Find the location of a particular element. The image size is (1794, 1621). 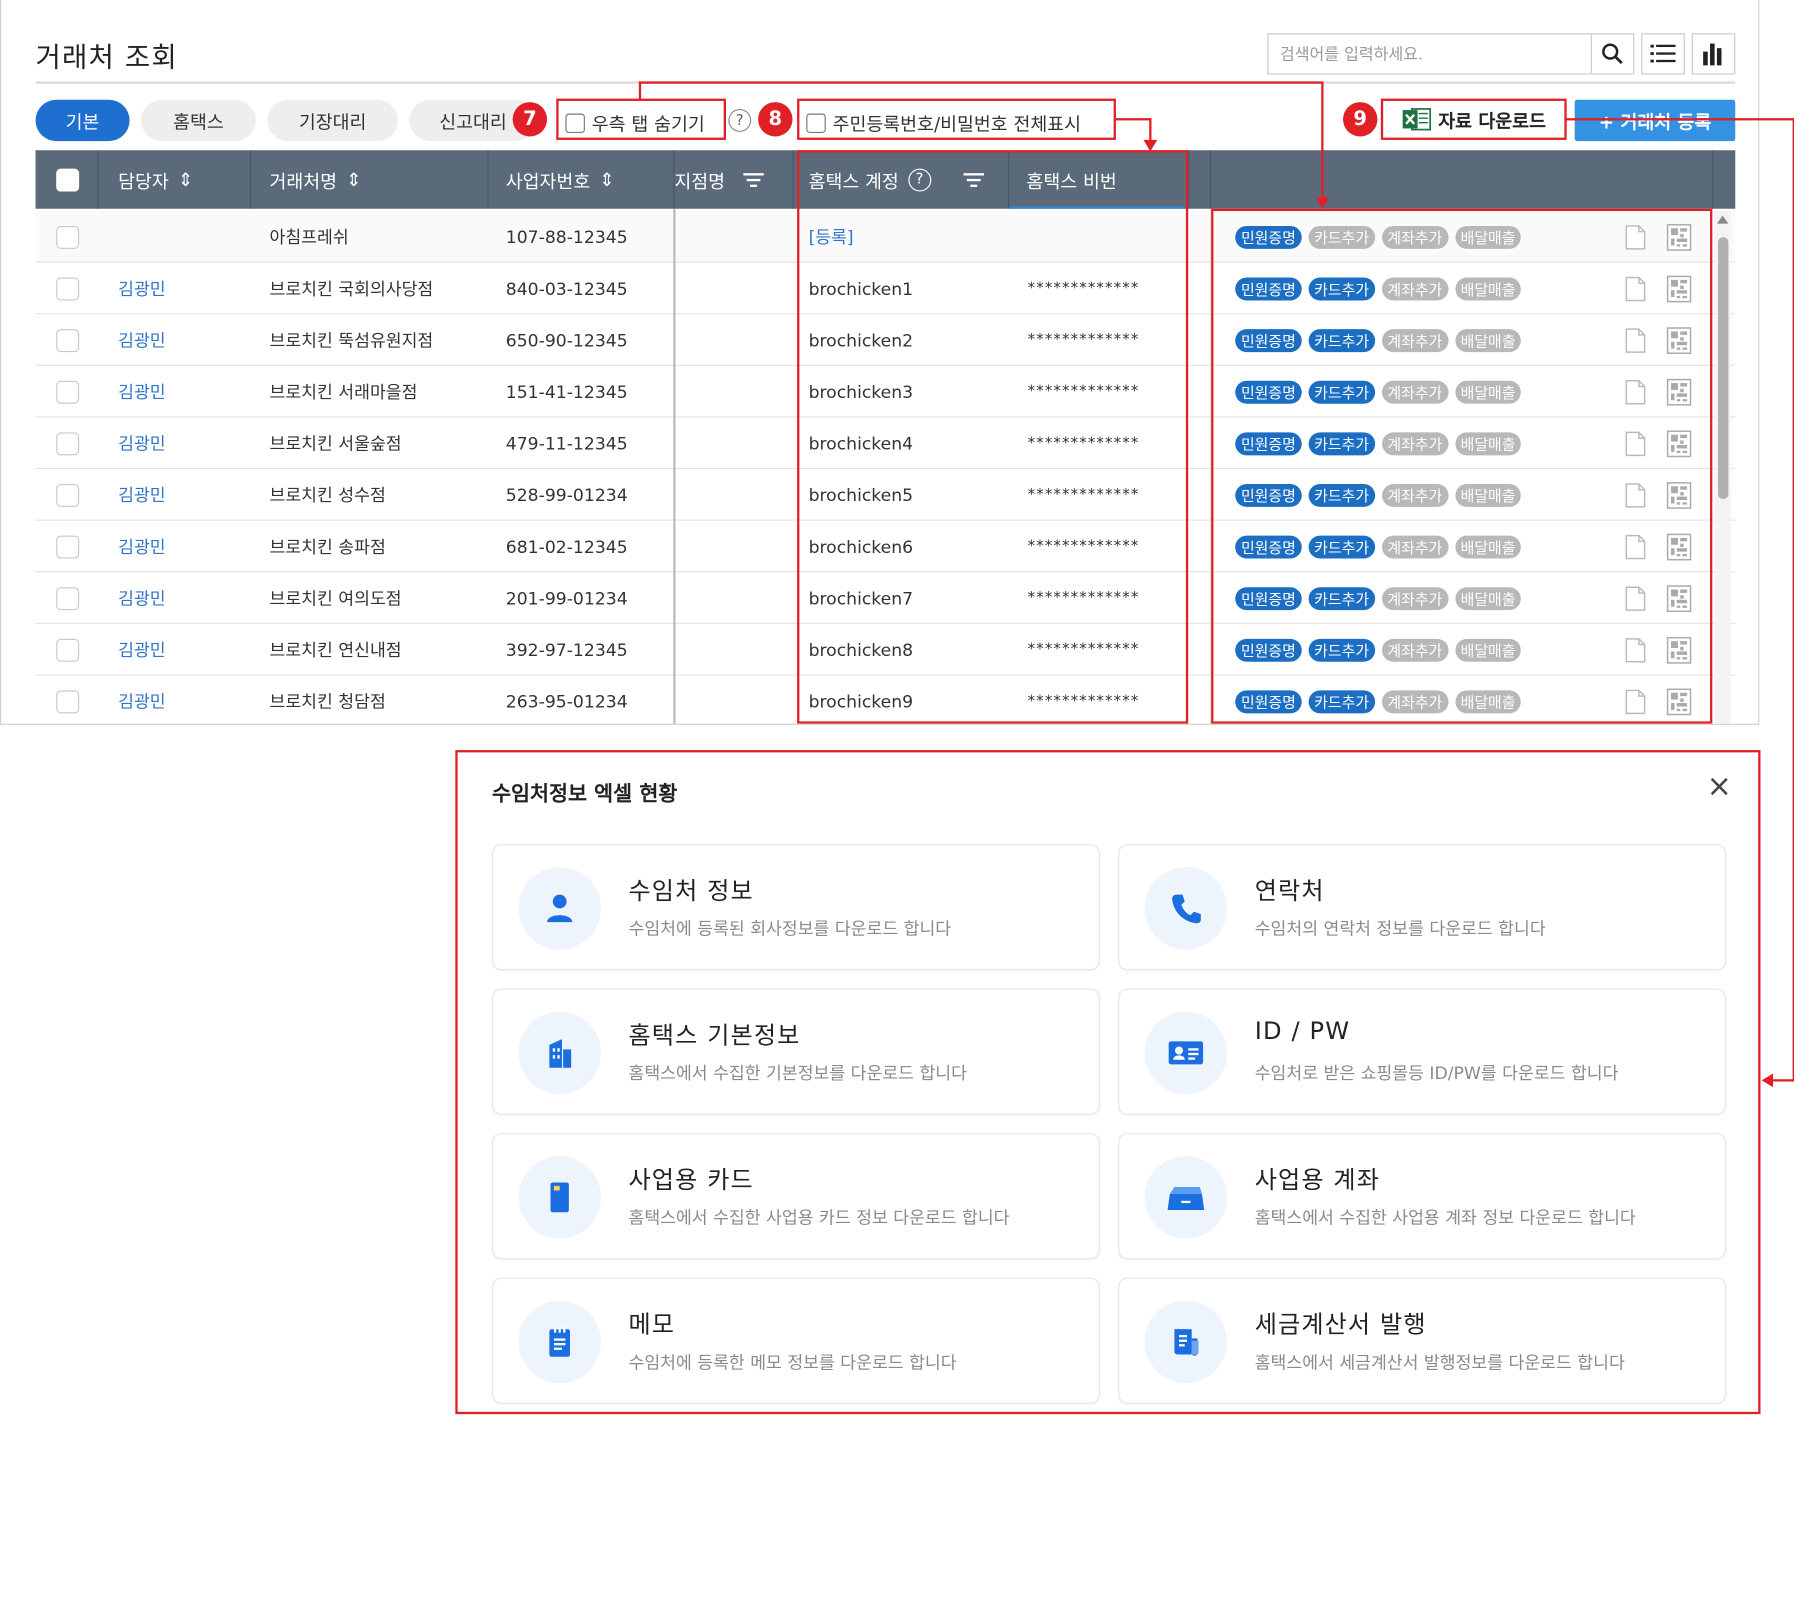

list-view-button is located at coordinates (1663, 54).